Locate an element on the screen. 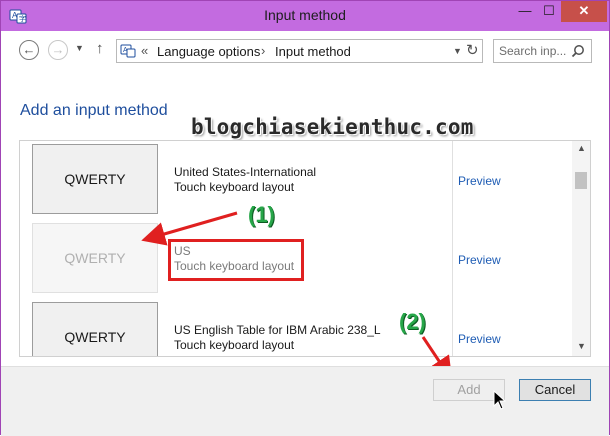  cancel-button: Cancel is located at coordinates (555, 390).